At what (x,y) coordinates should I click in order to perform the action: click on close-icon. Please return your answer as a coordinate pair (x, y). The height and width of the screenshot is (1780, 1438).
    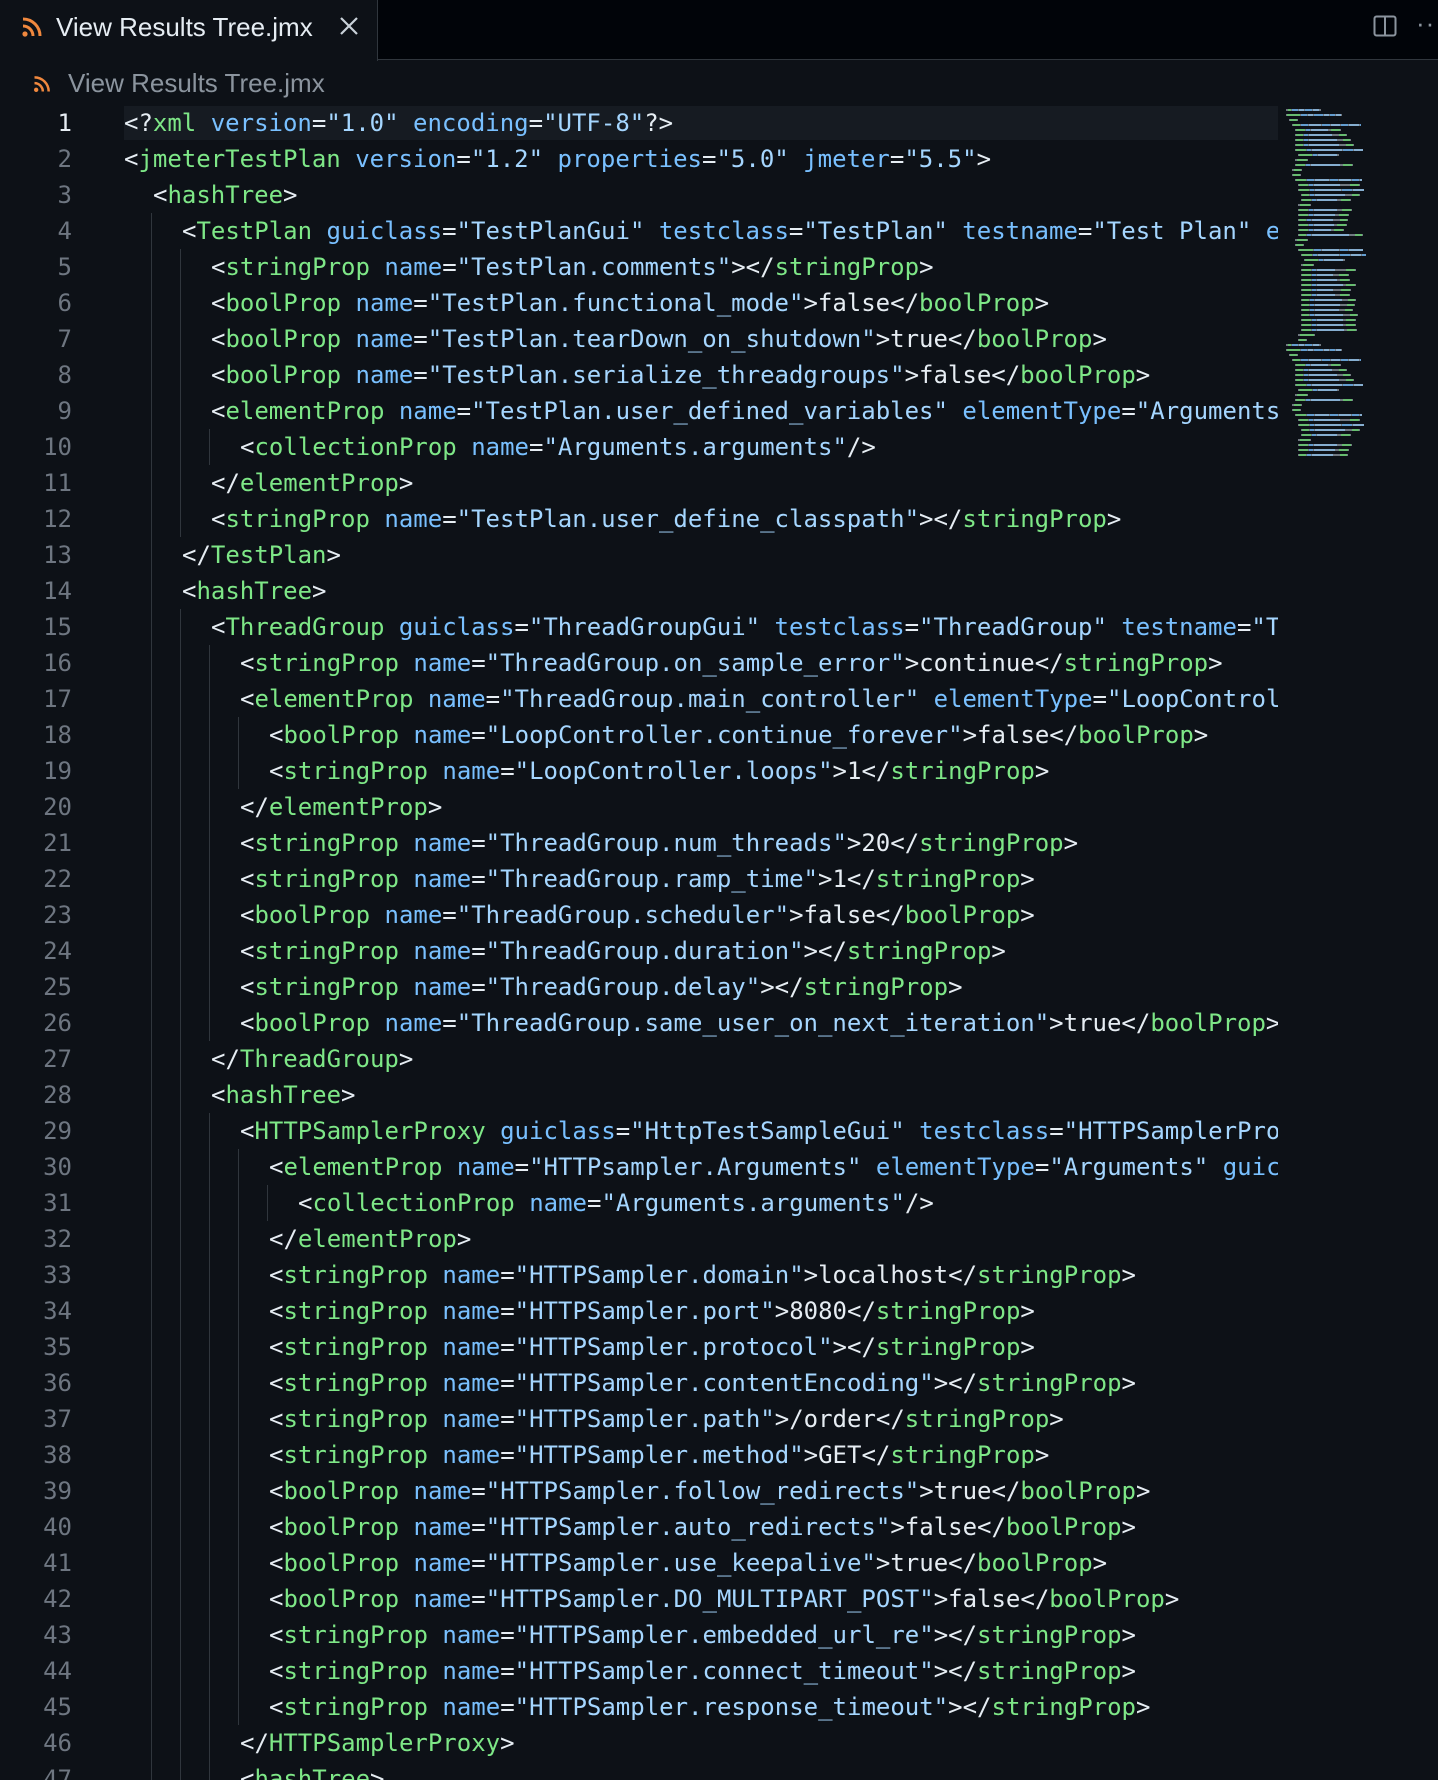
    Looking at the image, I should click on (349, 26).